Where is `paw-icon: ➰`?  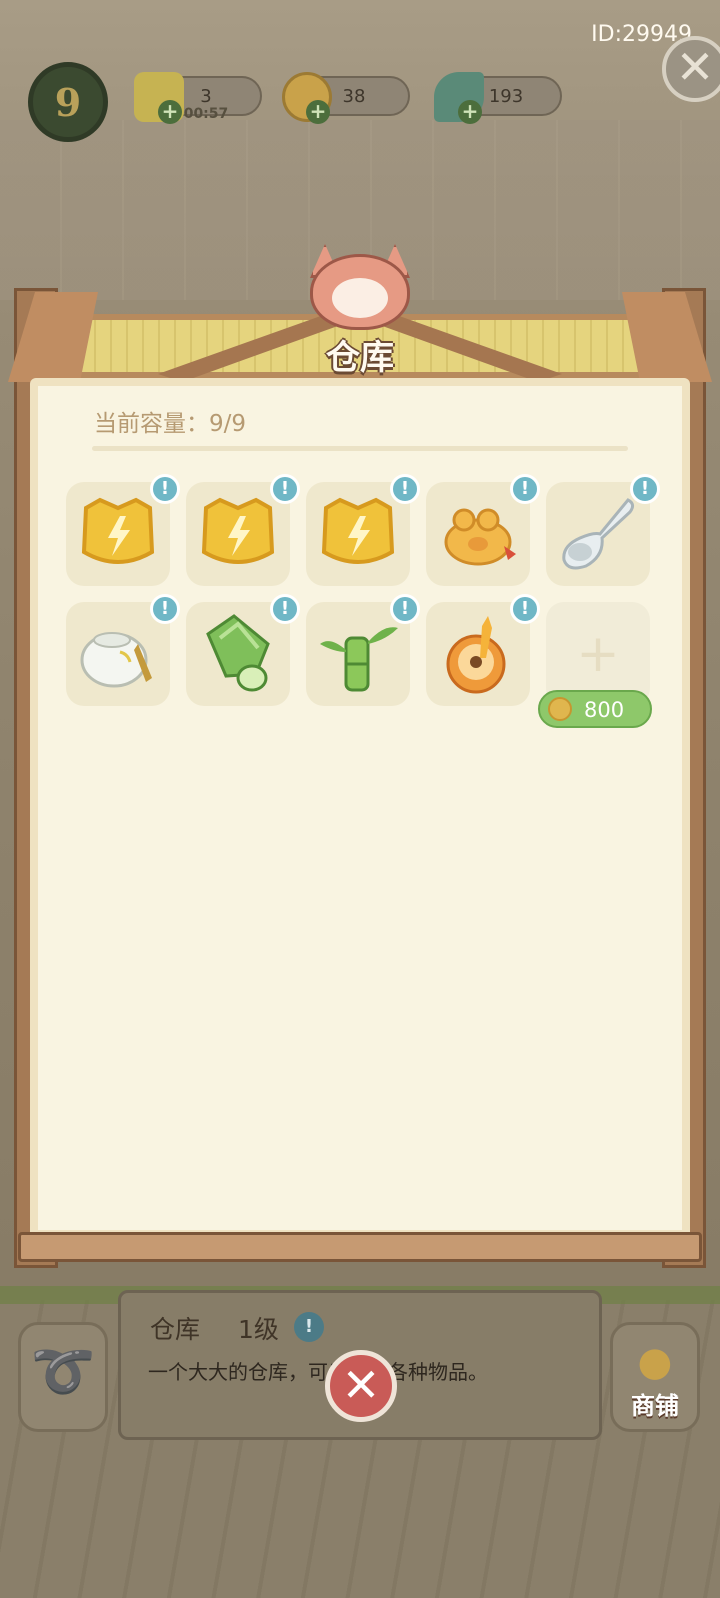
paw-icon: ➰ is located at coordinates (63, 1372).